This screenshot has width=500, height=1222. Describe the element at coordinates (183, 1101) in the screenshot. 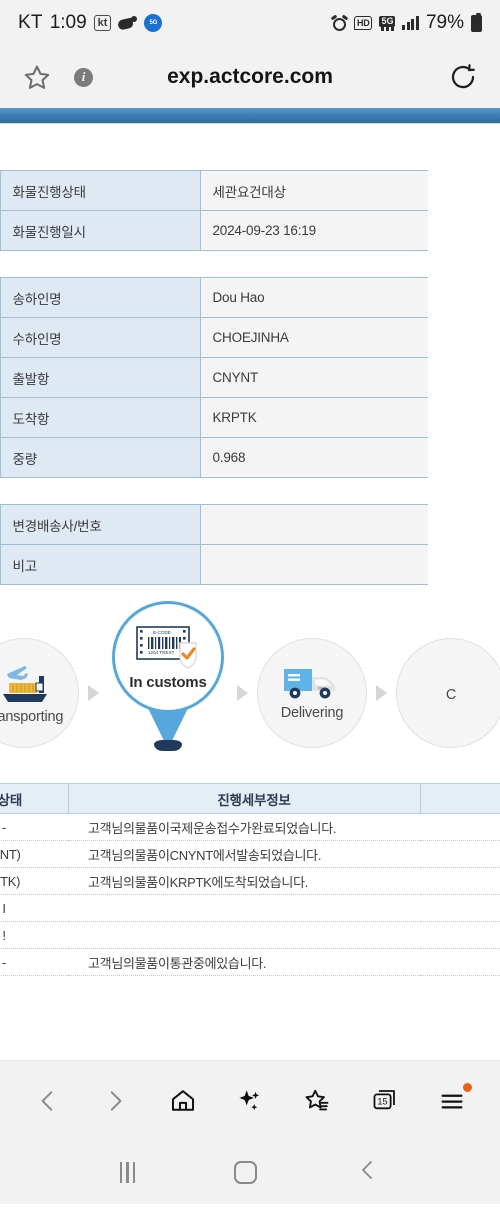

I see `home-icon` at that location.